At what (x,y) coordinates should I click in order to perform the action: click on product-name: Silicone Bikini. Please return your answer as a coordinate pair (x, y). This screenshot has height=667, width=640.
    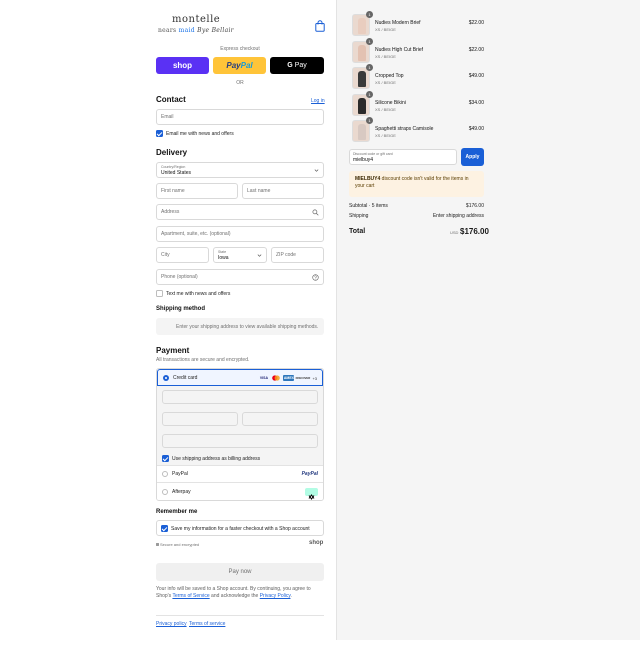
    Looking at the image, I should click on (390, 103).